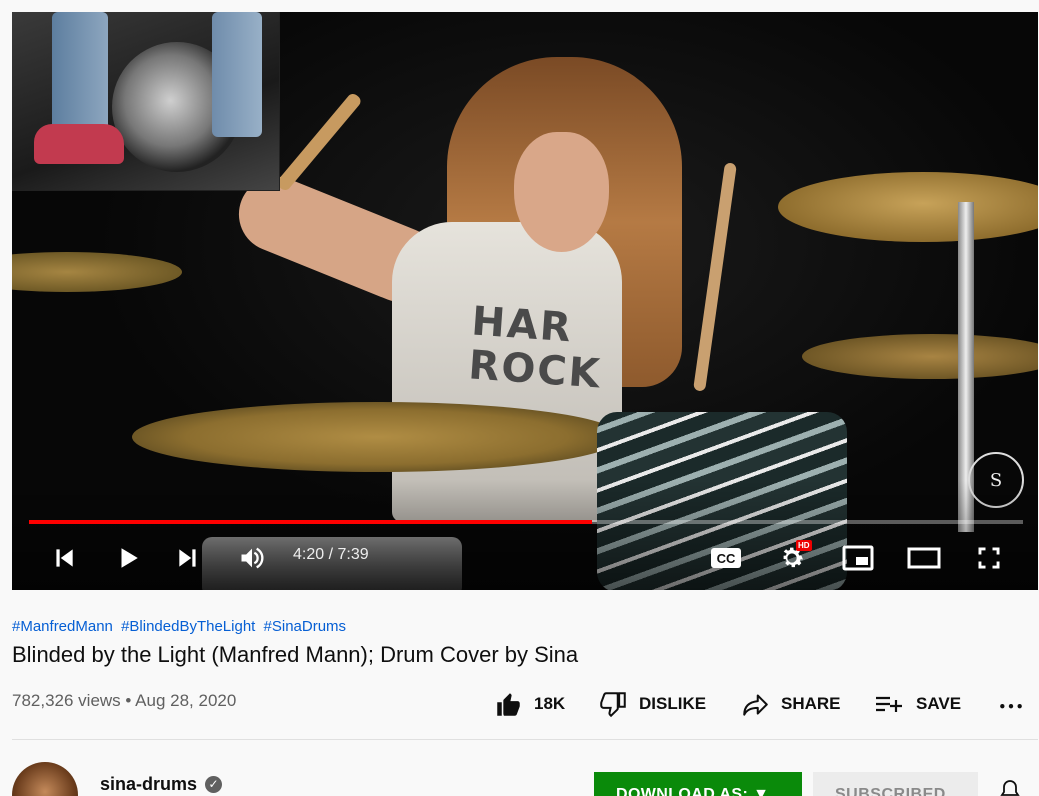 The height and width of the screenshot is (796, 1039). I want to click on save-button: SAVE, so click(917, 704).